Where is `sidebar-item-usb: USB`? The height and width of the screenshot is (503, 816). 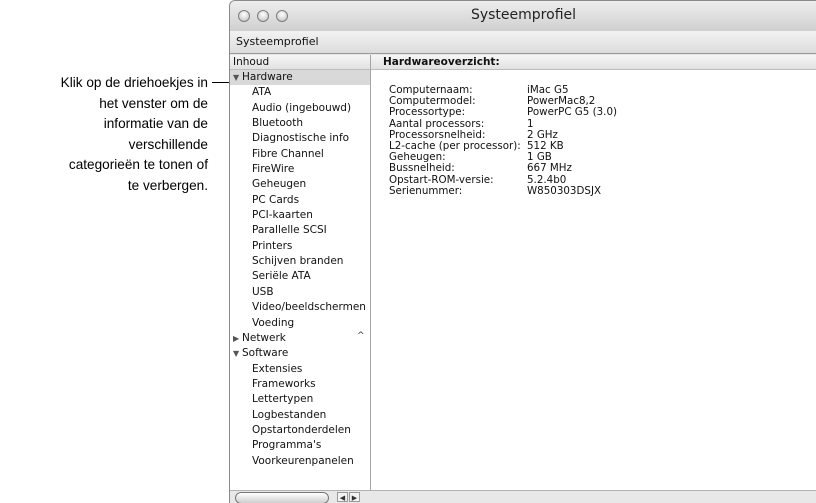 sidebar-item-usb: USB is located at coordinates (300, 292).